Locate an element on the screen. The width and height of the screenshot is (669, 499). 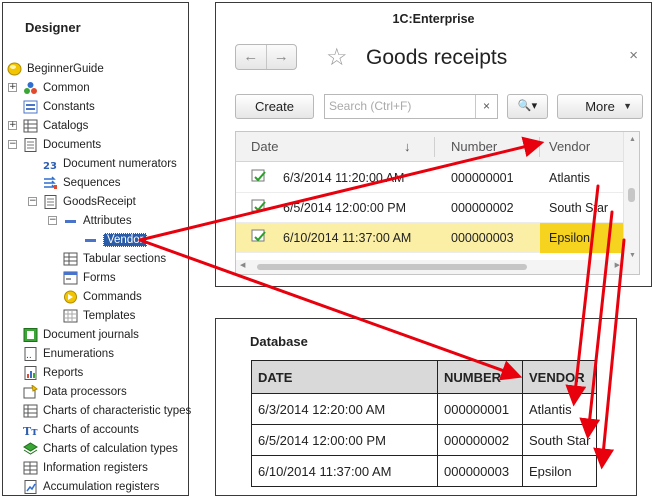
sort-descending-icon: ↓ is located at coordinates (407, 147).